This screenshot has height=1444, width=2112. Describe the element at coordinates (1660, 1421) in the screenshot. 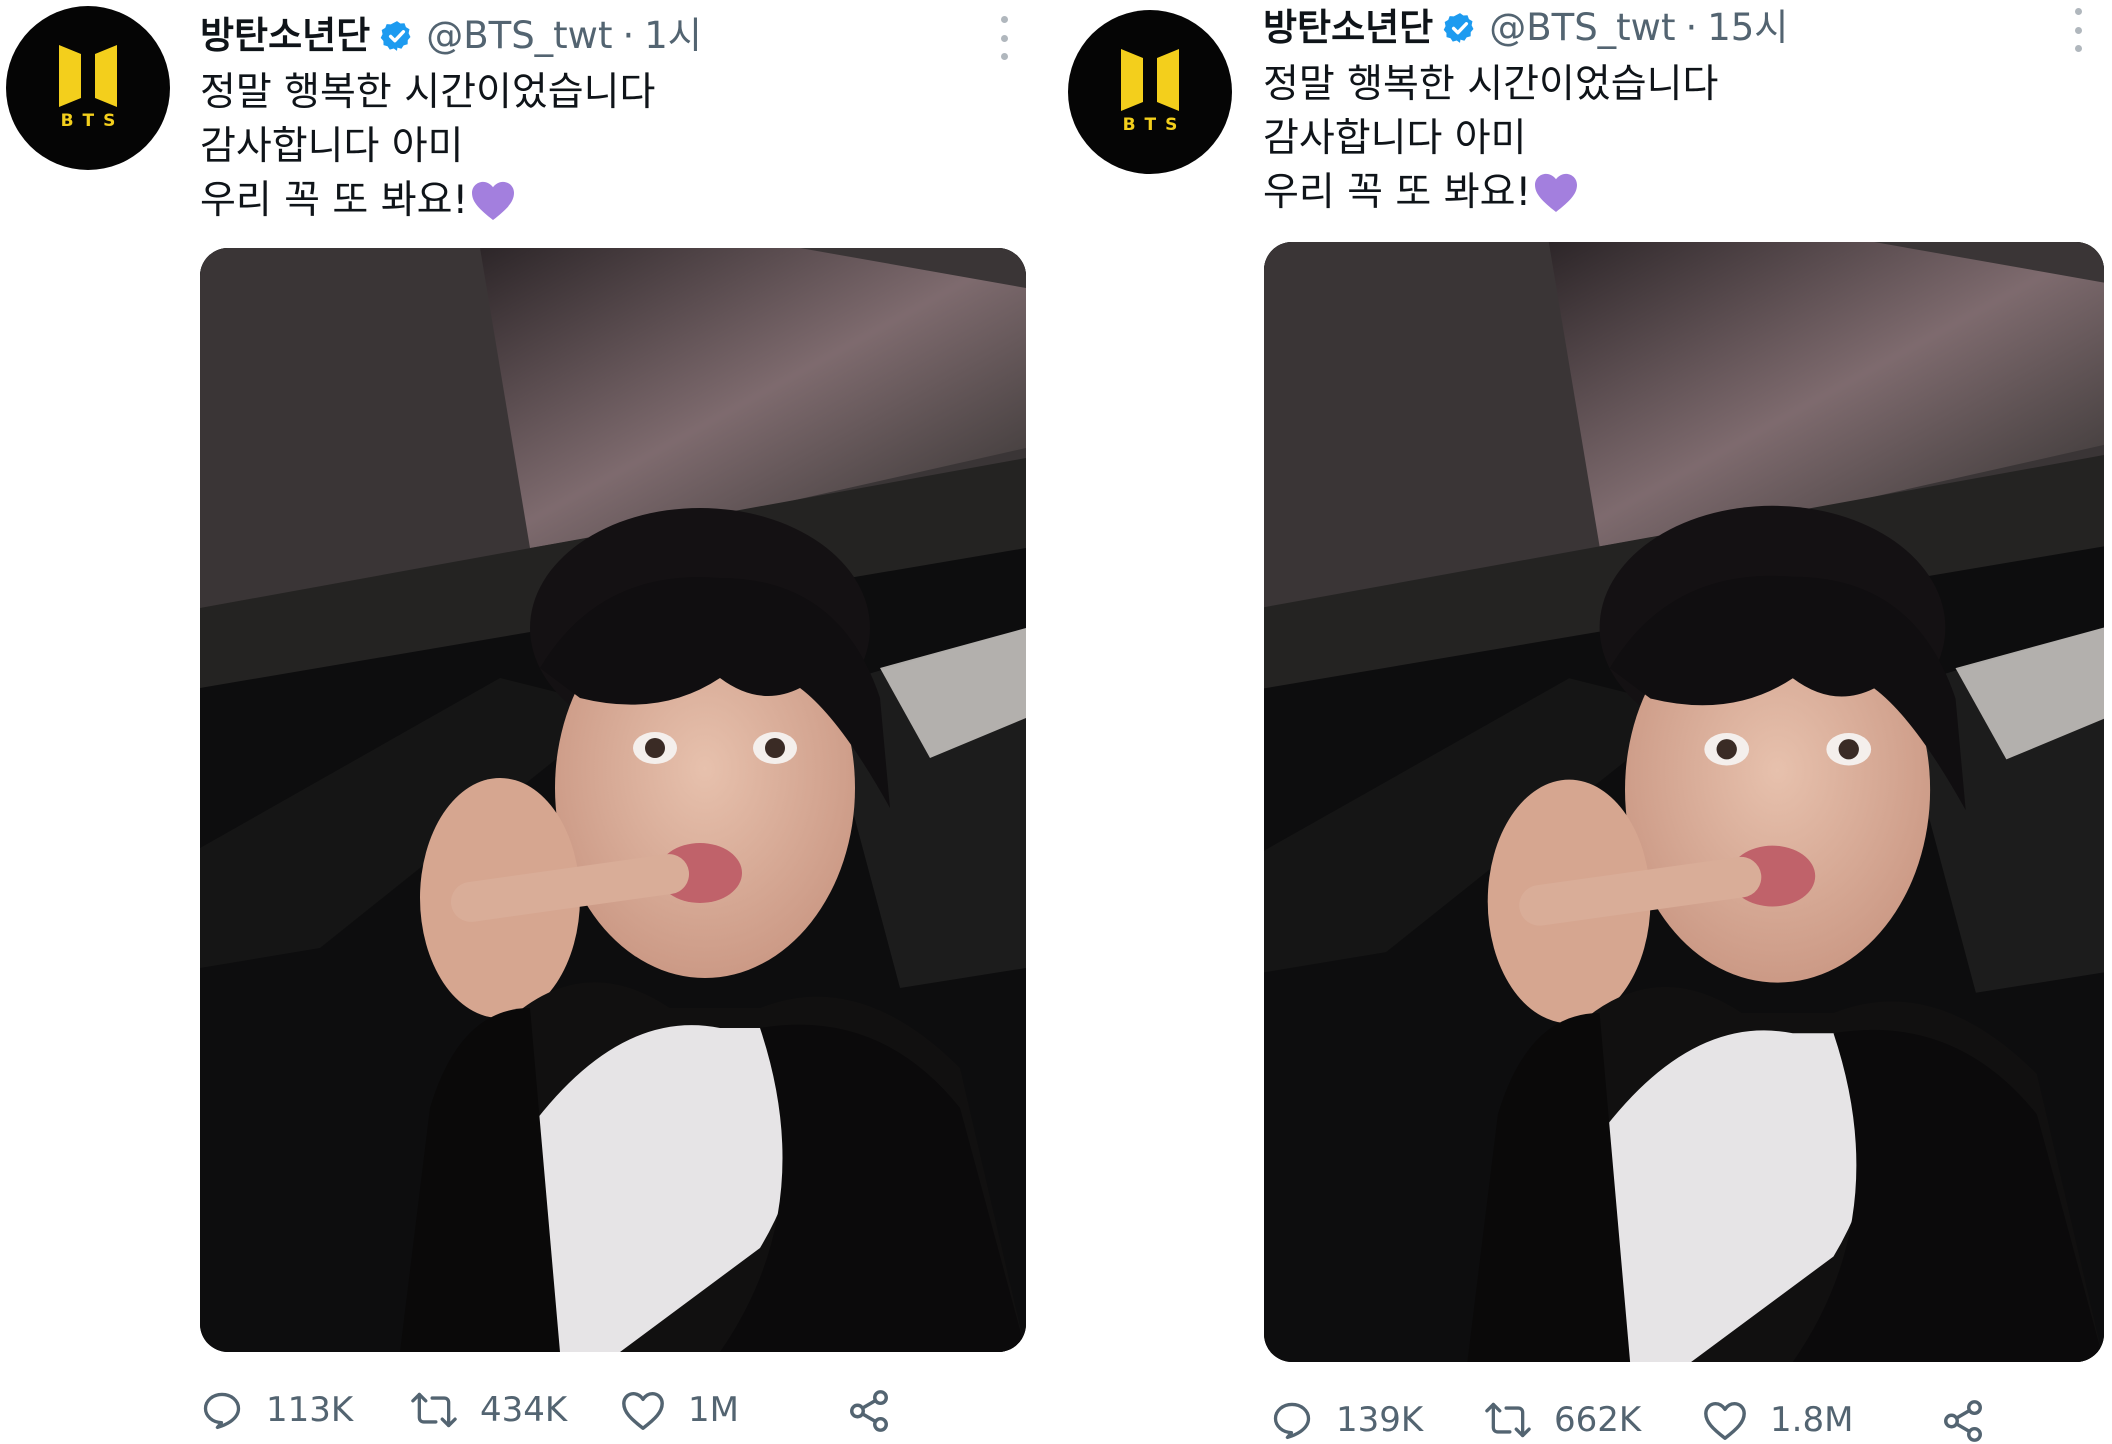

I see `tweet-actions: 139K 662K 1.8M` at that location.